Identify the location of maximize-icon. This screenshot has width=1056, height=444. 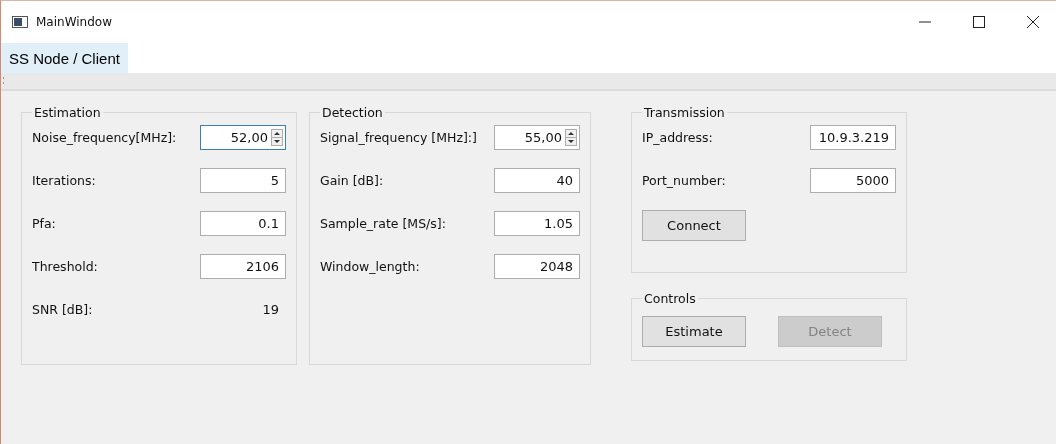
(979, 22).